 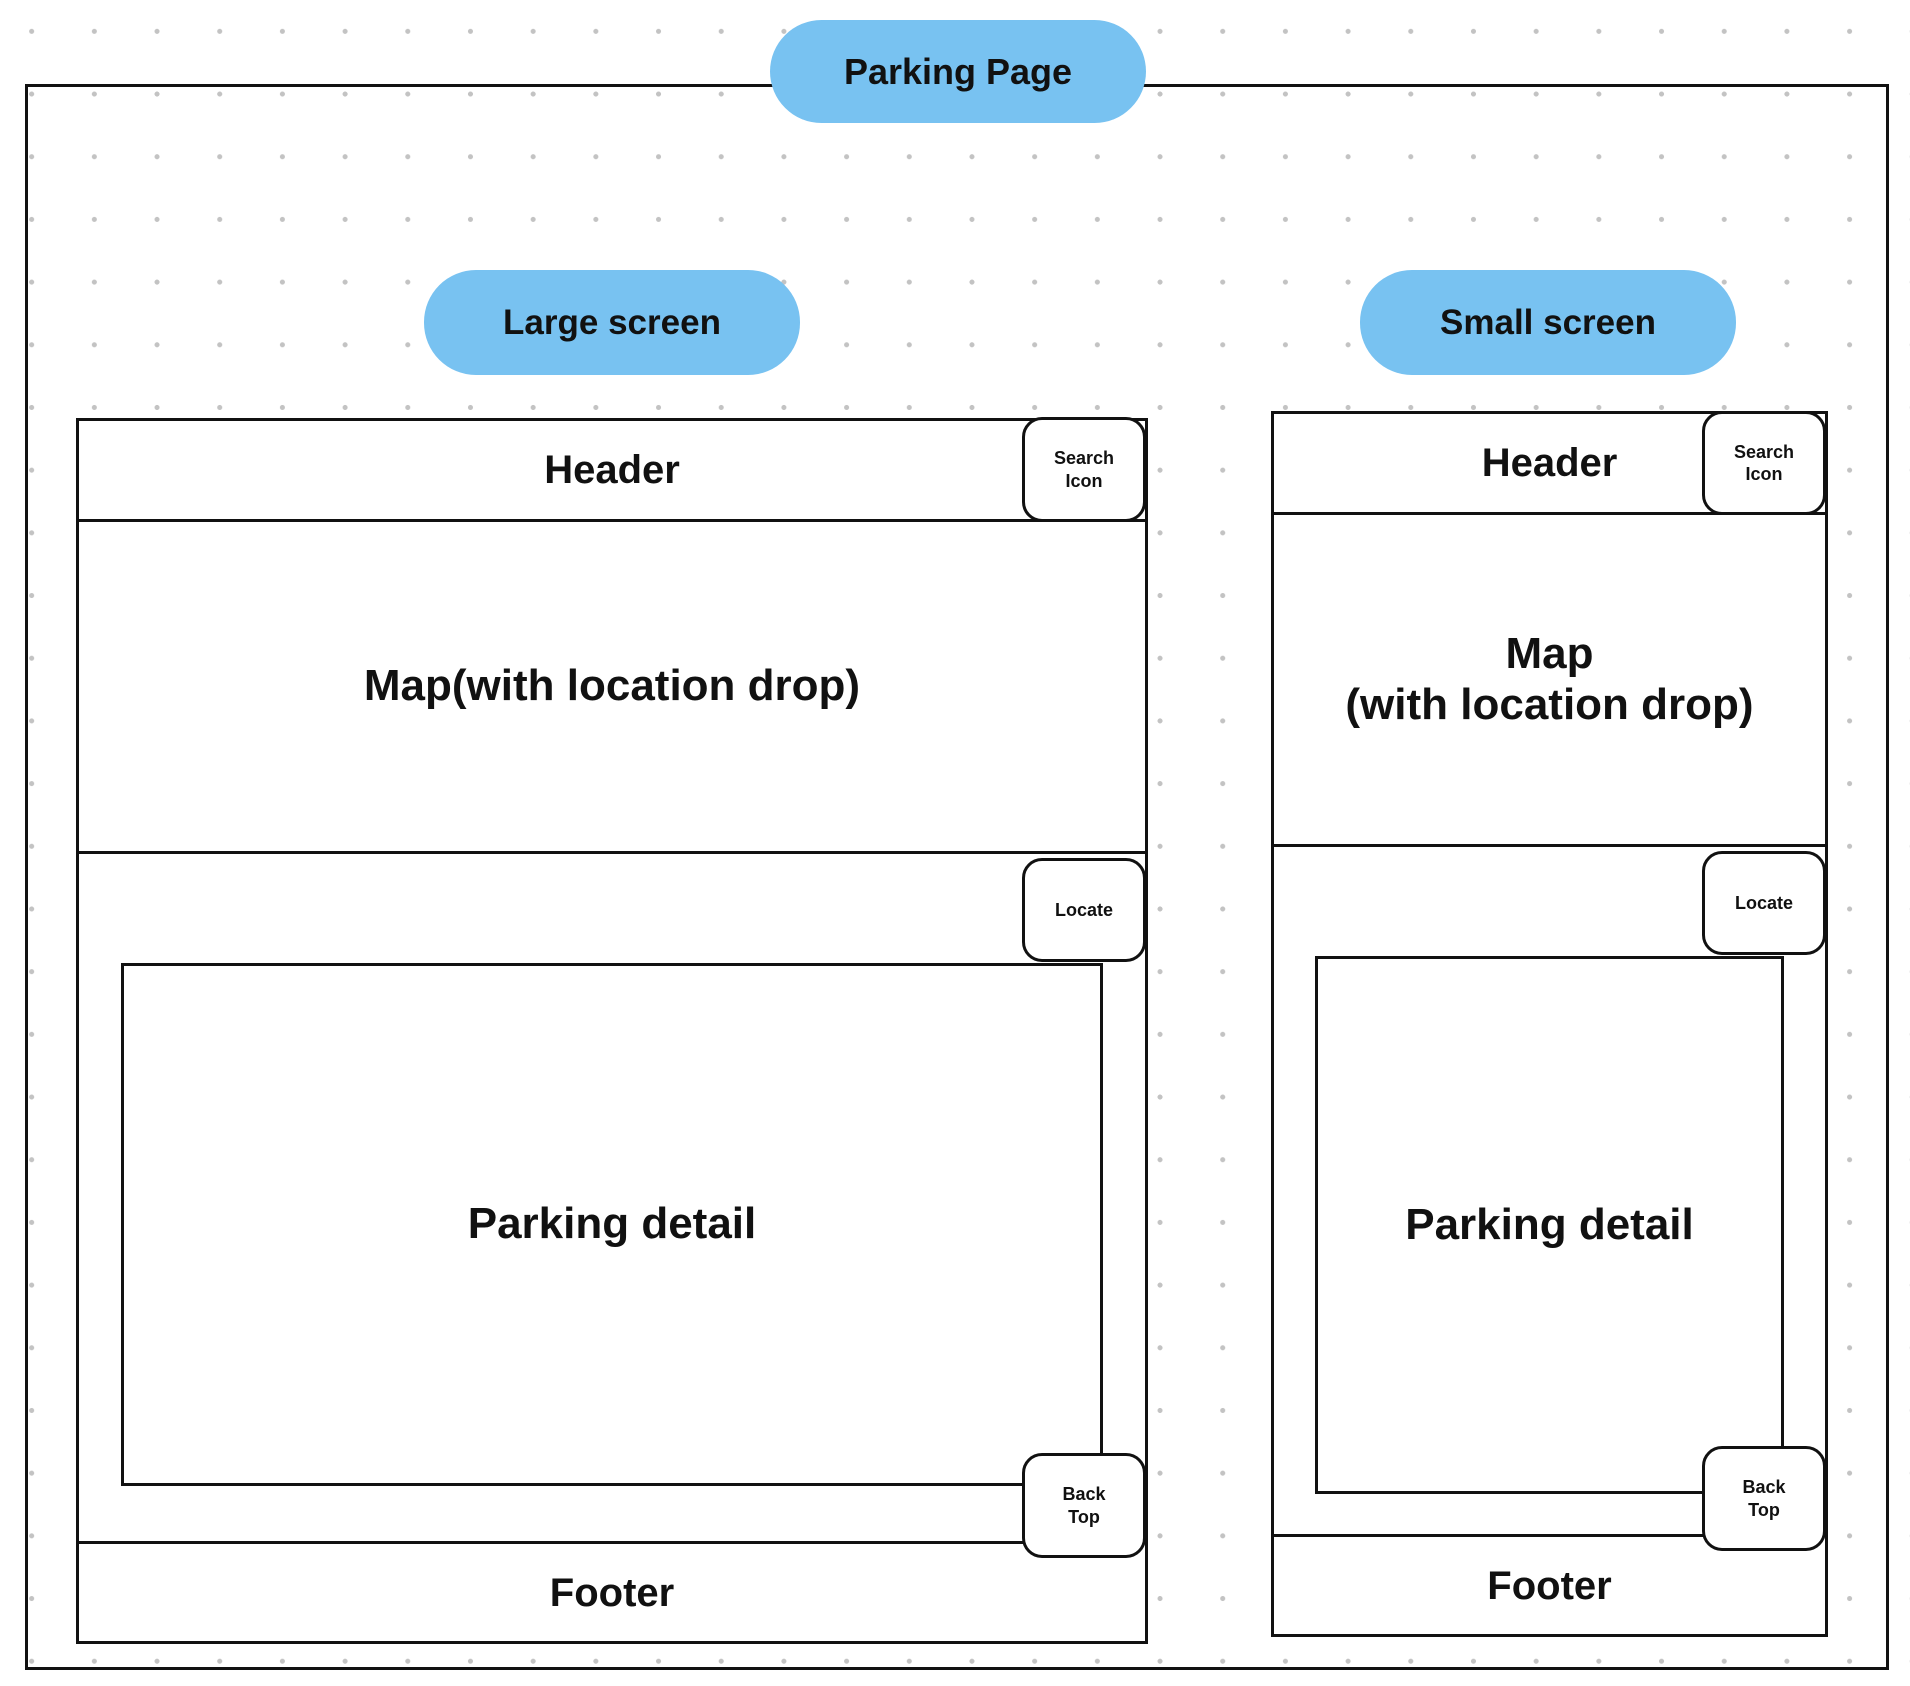 I want to click on large-search-icon-button: Search Icon, so click(x=1084, y=469).